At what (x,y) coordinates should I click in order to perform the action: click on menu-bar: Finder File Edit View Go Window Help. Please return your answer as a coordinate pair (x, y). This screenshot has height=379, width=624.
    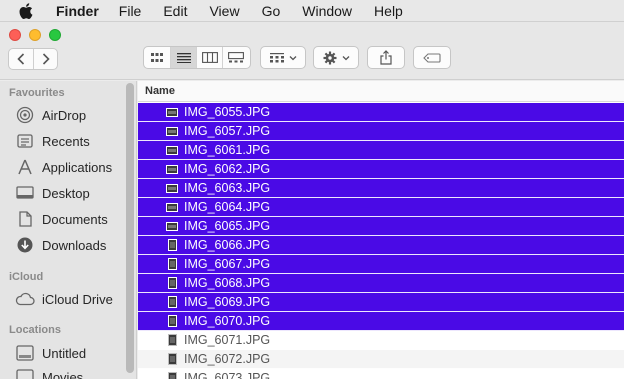
    Looking at the image, I should click on (312, 11).